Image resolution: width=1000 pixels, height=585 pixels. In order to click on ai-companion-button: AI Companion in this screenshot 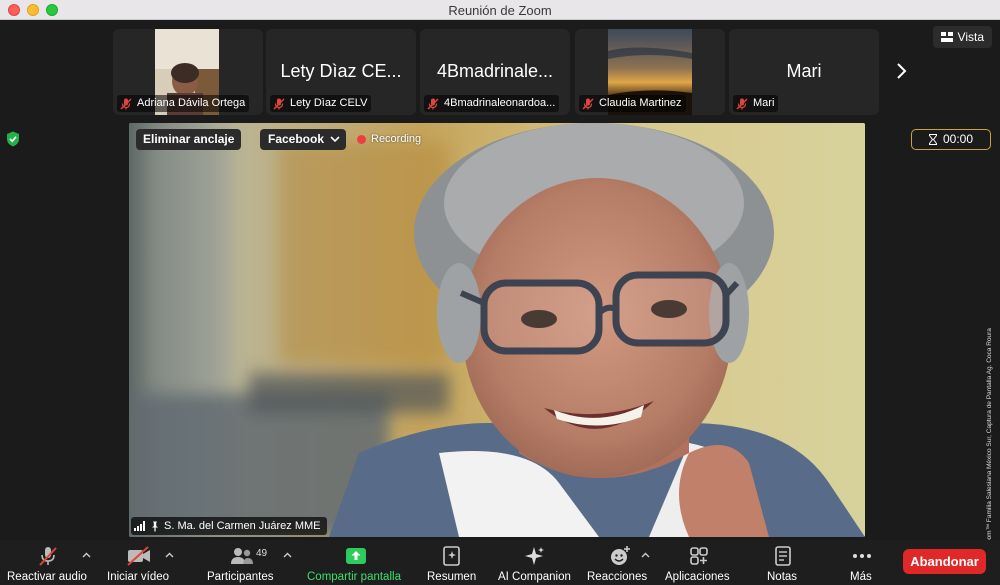, I will do `click(535, 563)`.